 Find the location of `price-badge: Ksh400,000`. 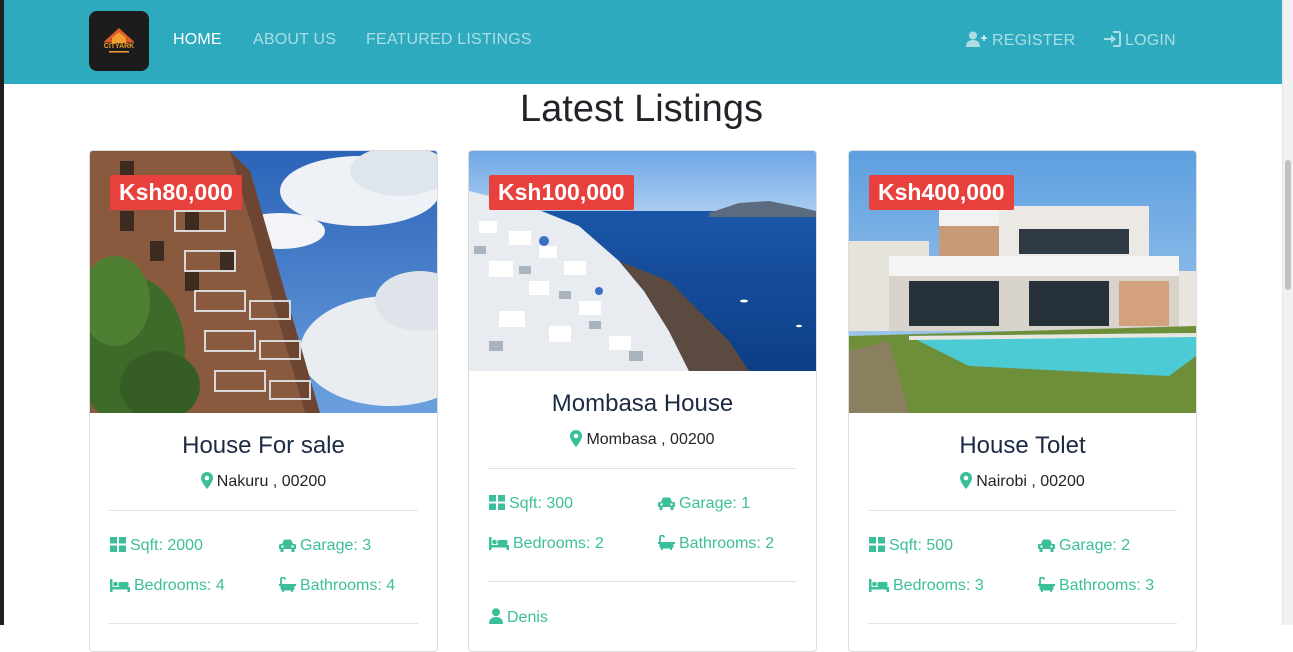

price-badge: Ksh400,000 is located at coordinates (941, 192).